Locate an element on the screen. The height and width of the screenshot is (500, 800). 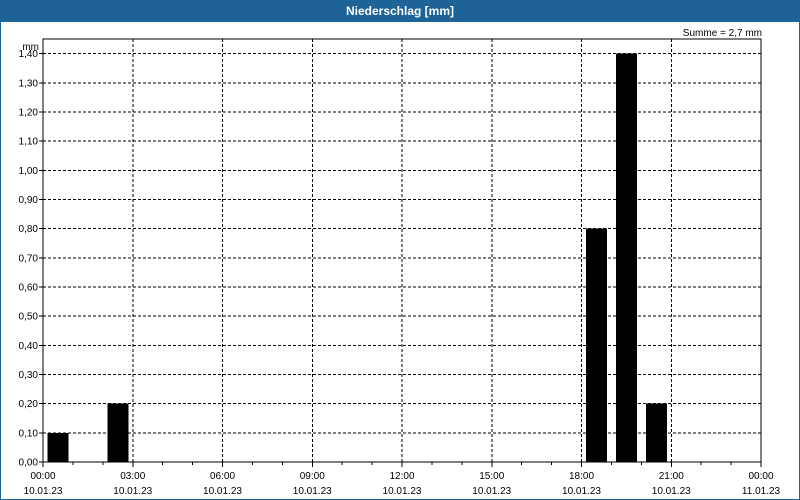
x-tick-time: 06:00 is located at coordinates (222, 476).